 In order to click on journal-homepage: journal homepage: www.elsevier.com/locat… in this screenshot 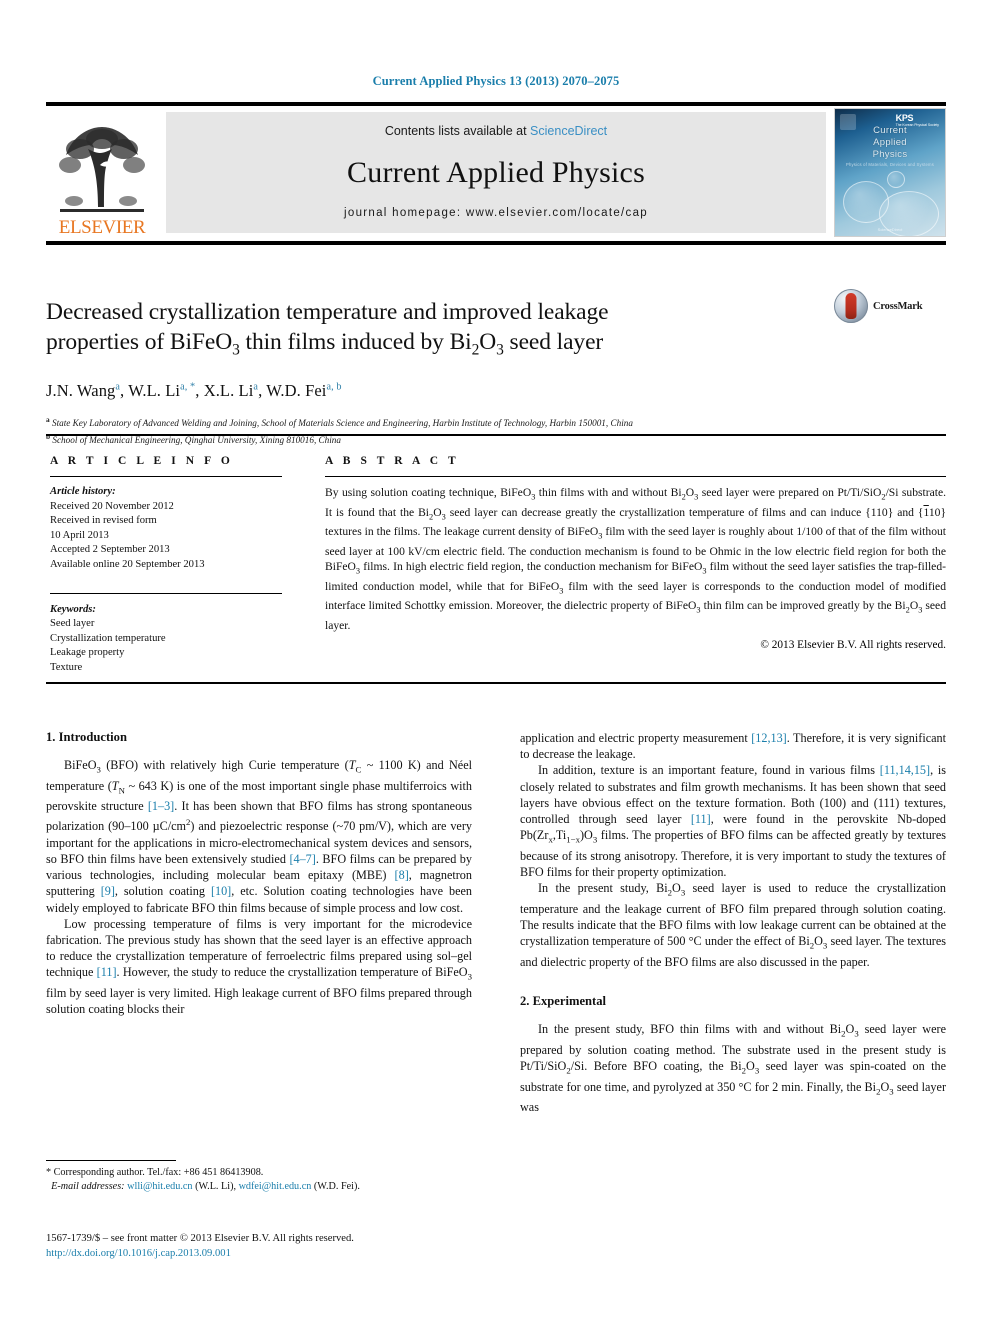, I will do `click(496, 213)`.